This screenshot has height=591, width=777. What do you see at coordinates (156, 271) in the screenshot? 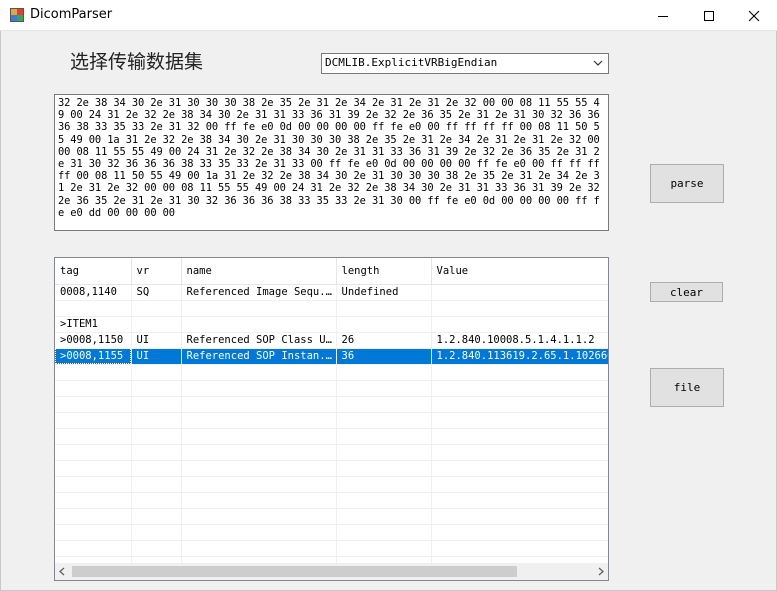
I see `column-header-vr: vr` at bounding box center [156, 271].